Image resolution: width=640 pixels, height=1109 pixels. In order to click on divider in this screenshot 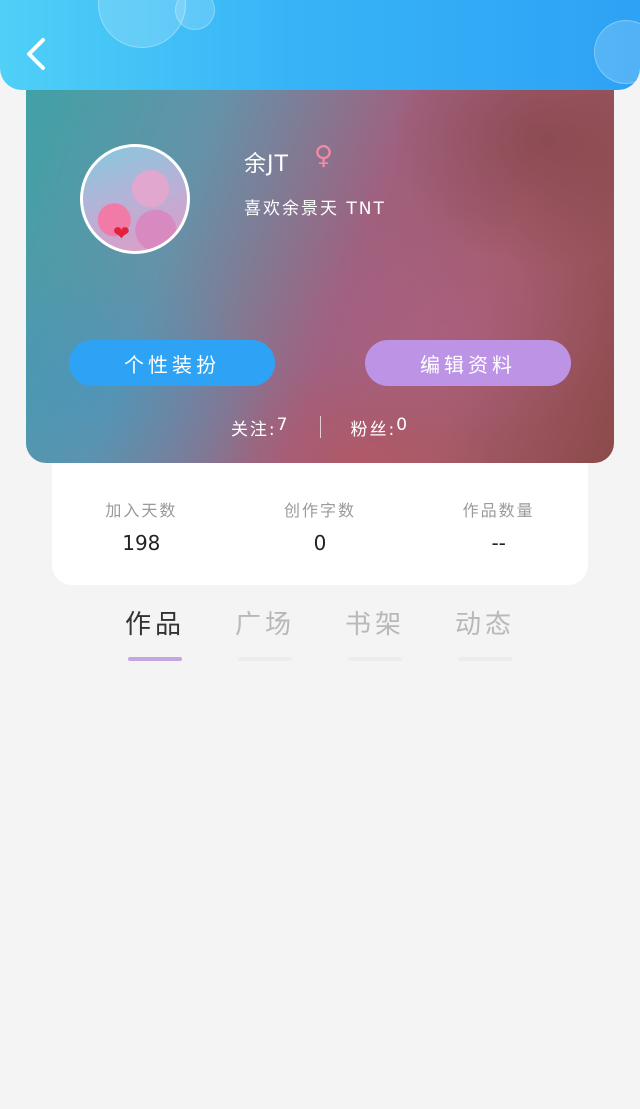, I will do `click(320, 427)`.